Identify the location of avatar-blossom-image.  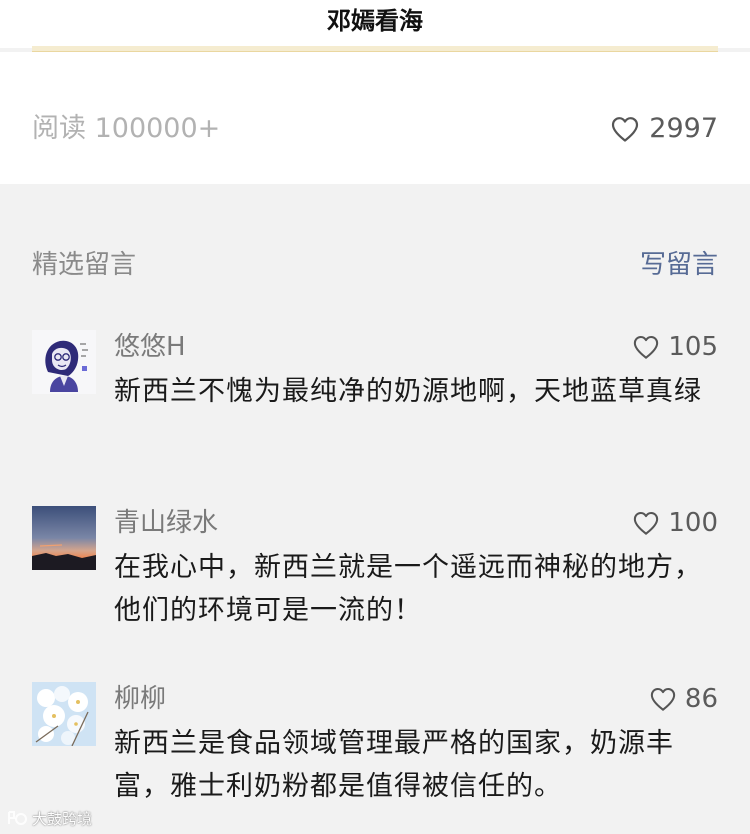
(64, 714).